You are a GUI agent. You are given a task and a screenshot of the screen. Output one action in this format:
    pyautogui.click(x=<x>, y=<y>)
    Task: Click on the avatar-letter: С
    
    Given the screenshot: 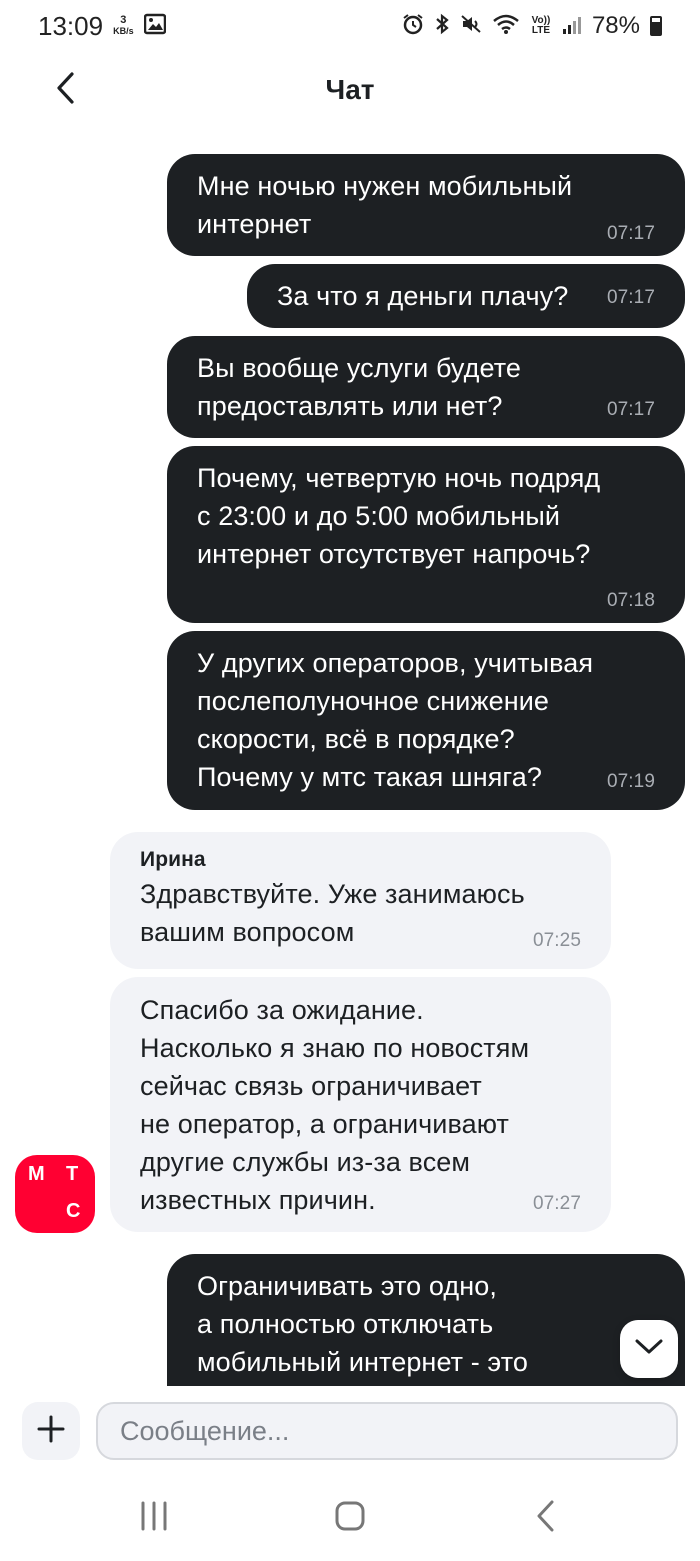 What is the action you would take?
    pyautogui.click(x=73, y=1211)
    